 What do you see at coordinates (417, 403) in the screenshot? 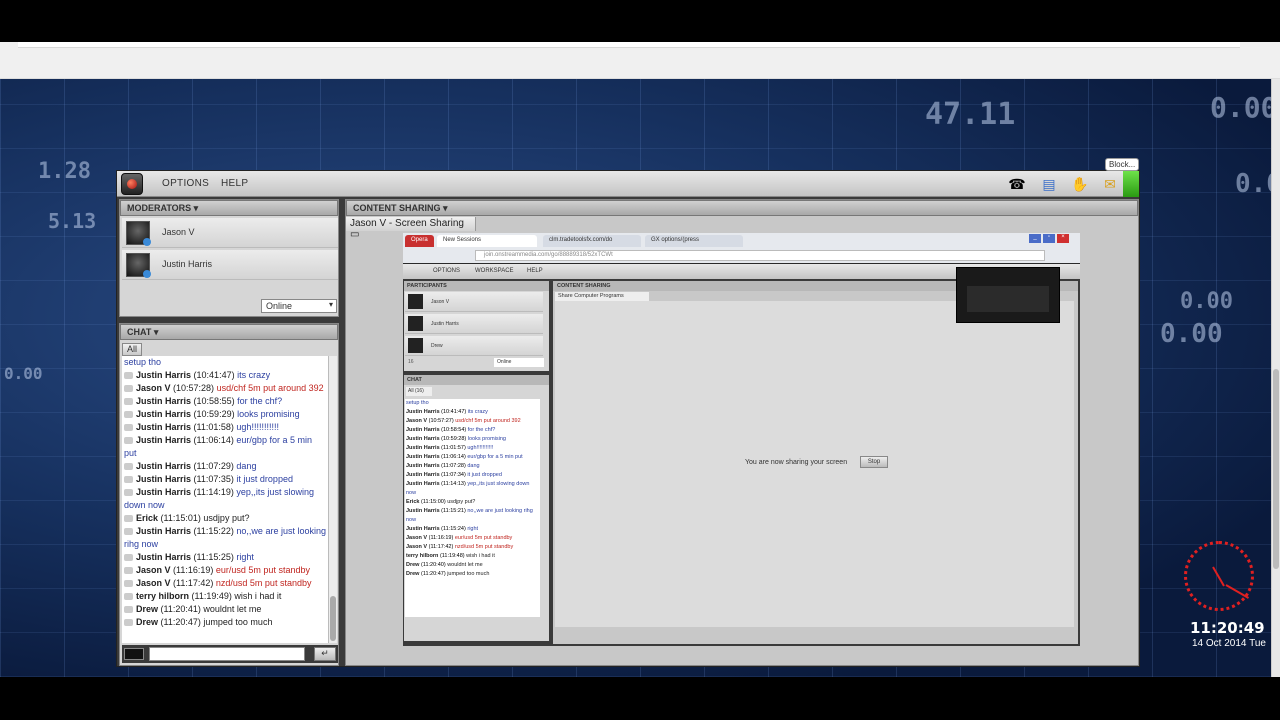
I see `shared-chat-text: setup tho` at bounding box center [417, 403].